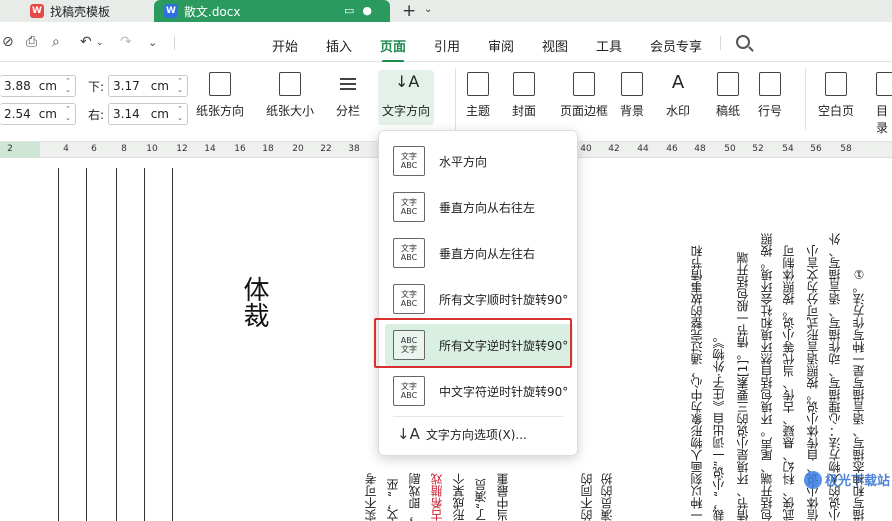  Describe the element at coordinates (676, 45) in the screenshot. I see `menu-member: 会员专享` at that location.